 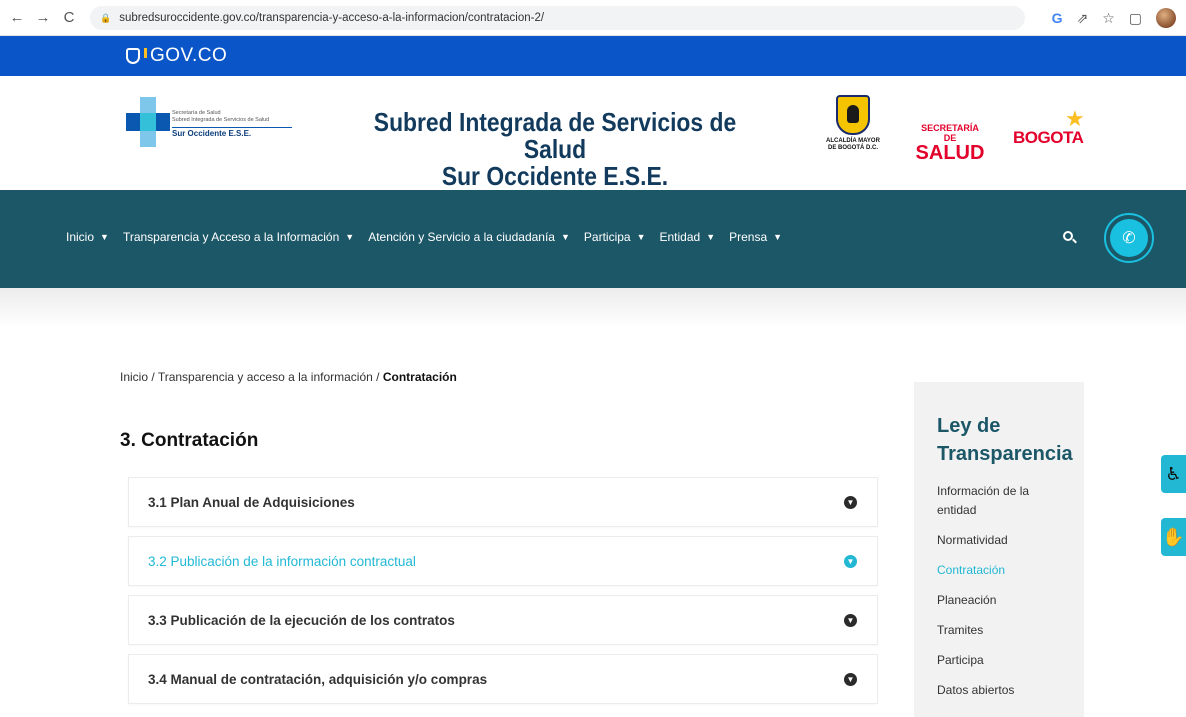 I want to click on breadcrumb-parent: Transparencia y acceso a la información, so click(x=265, y=377).